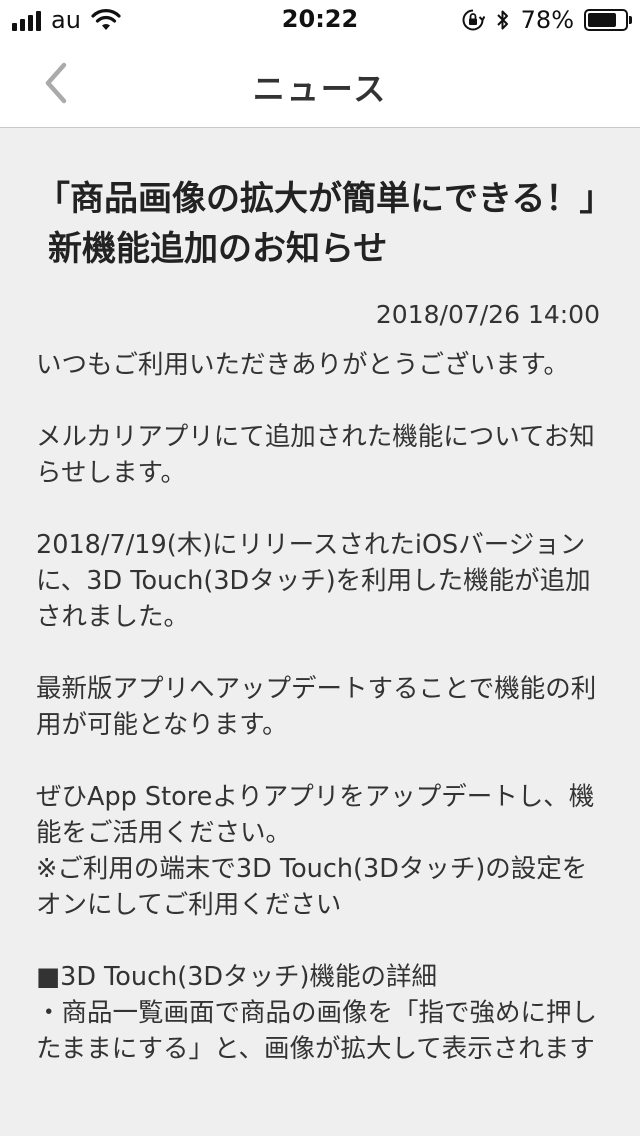  Describe the element at coordinates (315, 455) in the screenshot. I see `article-paragraph: メルカリアプリにて追加された機能についてお知らせします。` at that location.